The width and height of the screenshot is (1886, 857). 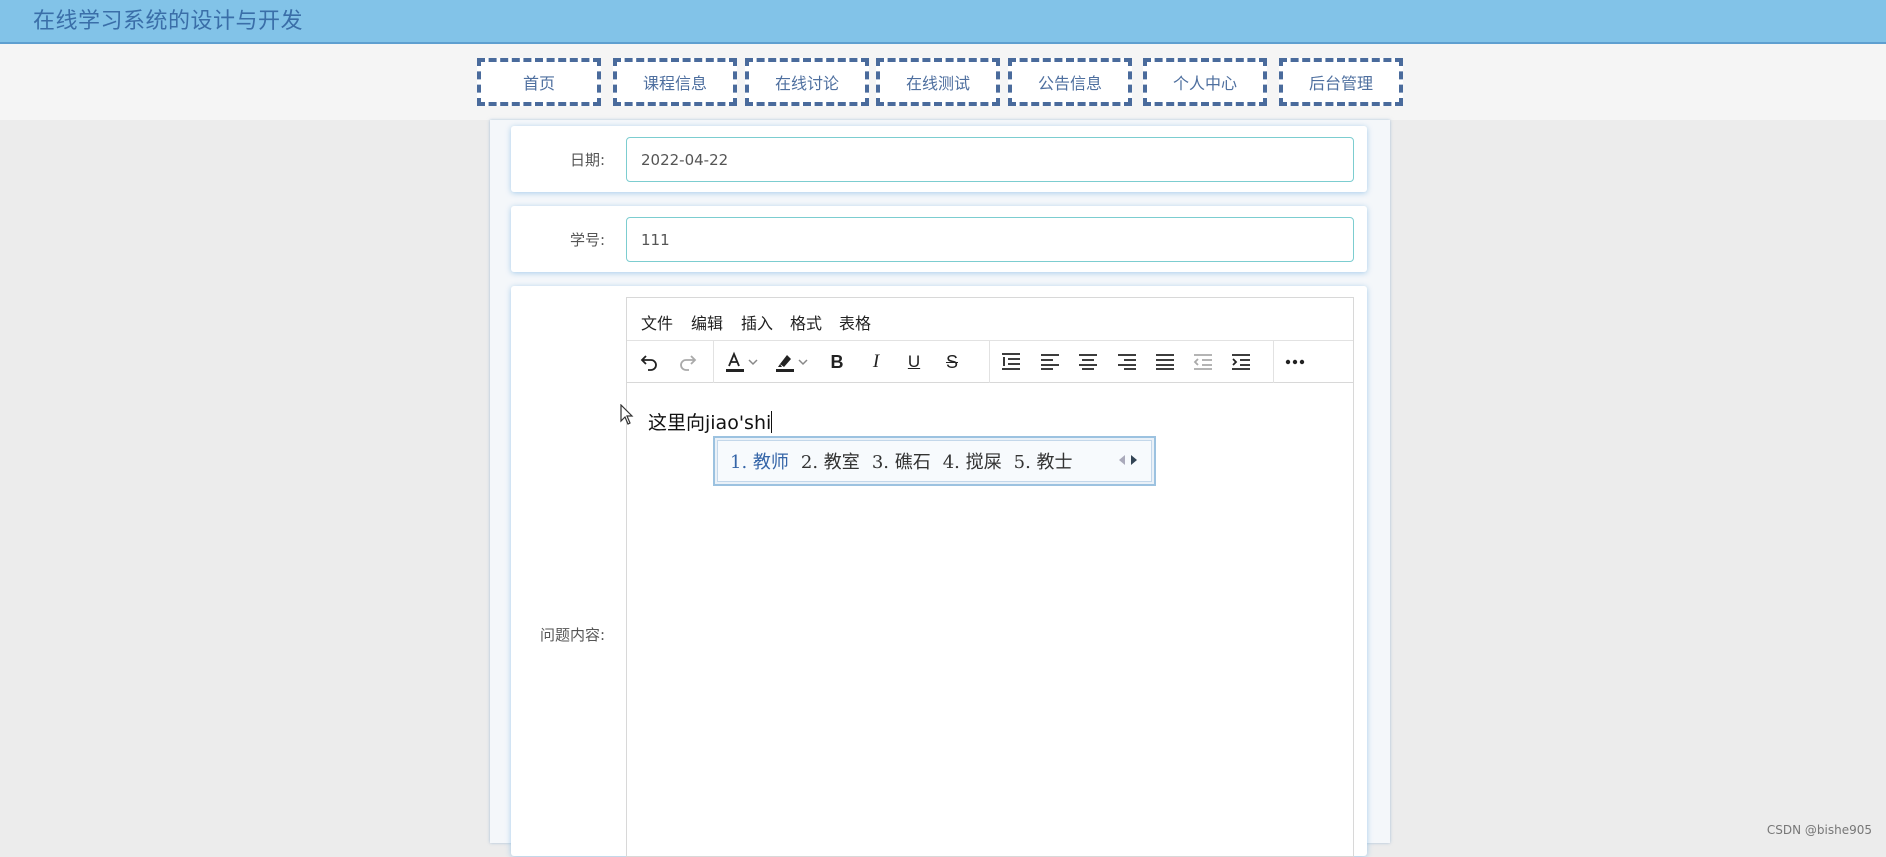 What do you see at coordinates (914, 362) in the screenshot?
I see `underline-icon: U` at bounding box center [914, 362].